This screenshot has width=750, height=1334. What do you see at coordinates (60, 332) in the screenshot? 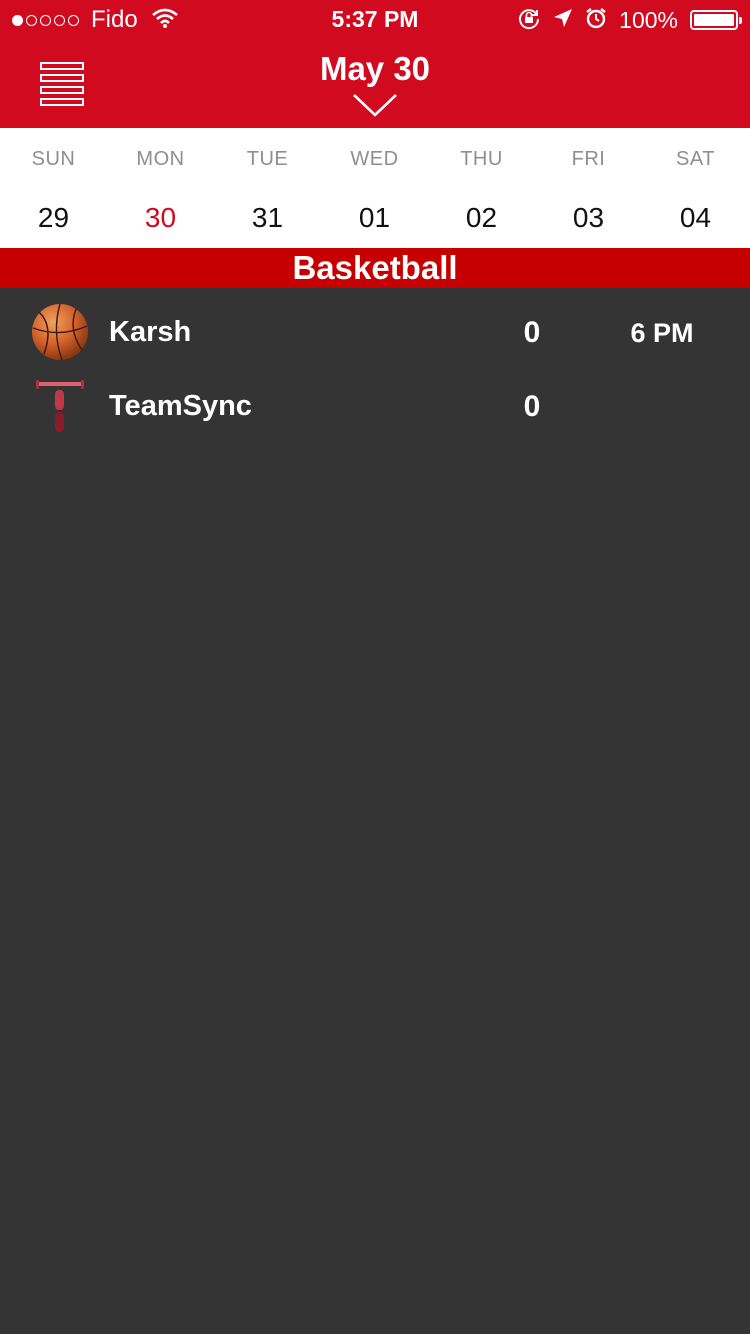
I see `basketball-icon` at bounding box center [60, 332].